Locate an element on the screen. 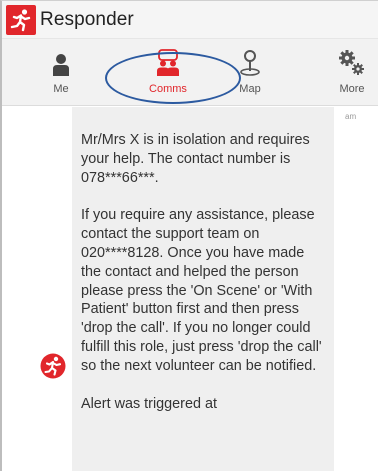  app-title: Responder is located at coordinates (87, 19).